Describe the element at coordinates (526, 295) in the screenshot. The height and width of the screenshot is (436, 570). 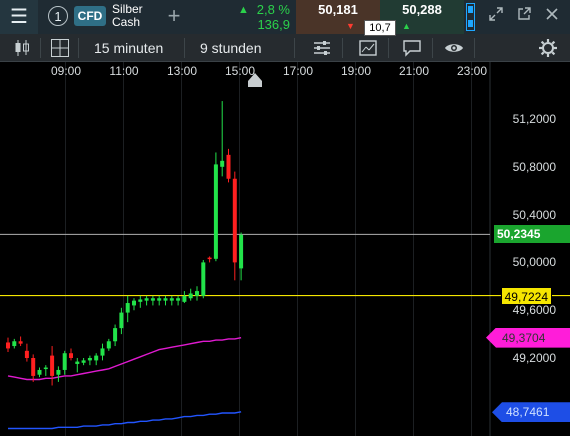
I see `horizontal-line-price-badge: 49,7224` at that location.